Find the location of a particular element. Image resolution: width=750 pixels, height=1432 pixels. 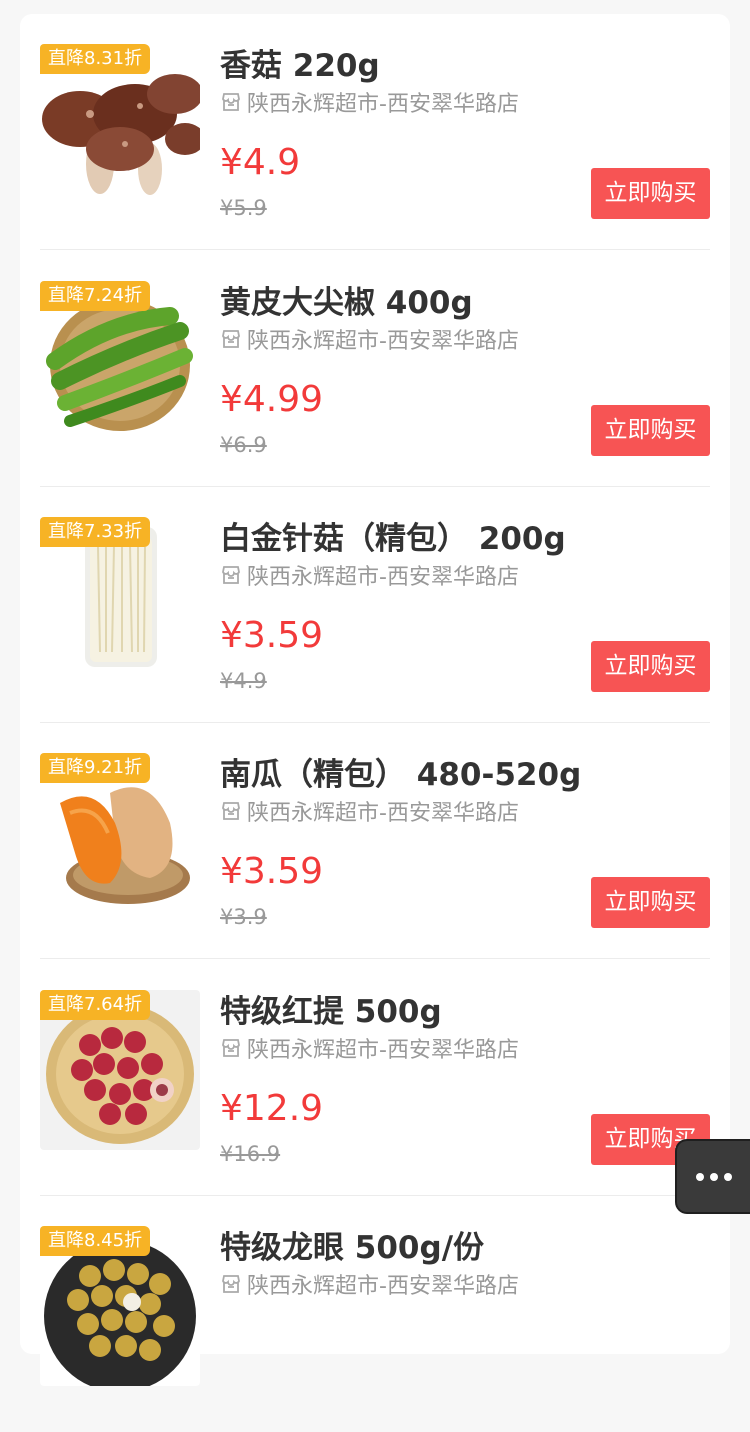

product-title: 南瓜（精包） 480-520g is located at coordinates (400, 771).